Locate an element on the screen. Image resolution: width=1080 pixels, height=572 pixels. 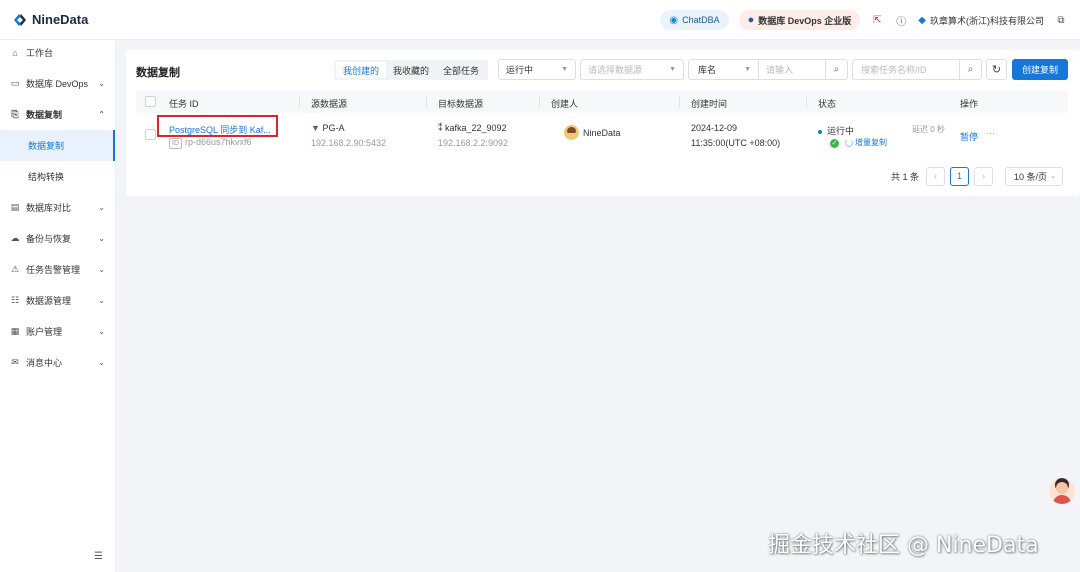
page-size-select: 10 条/页 ⌄ is located at coordinates (1034, 176).